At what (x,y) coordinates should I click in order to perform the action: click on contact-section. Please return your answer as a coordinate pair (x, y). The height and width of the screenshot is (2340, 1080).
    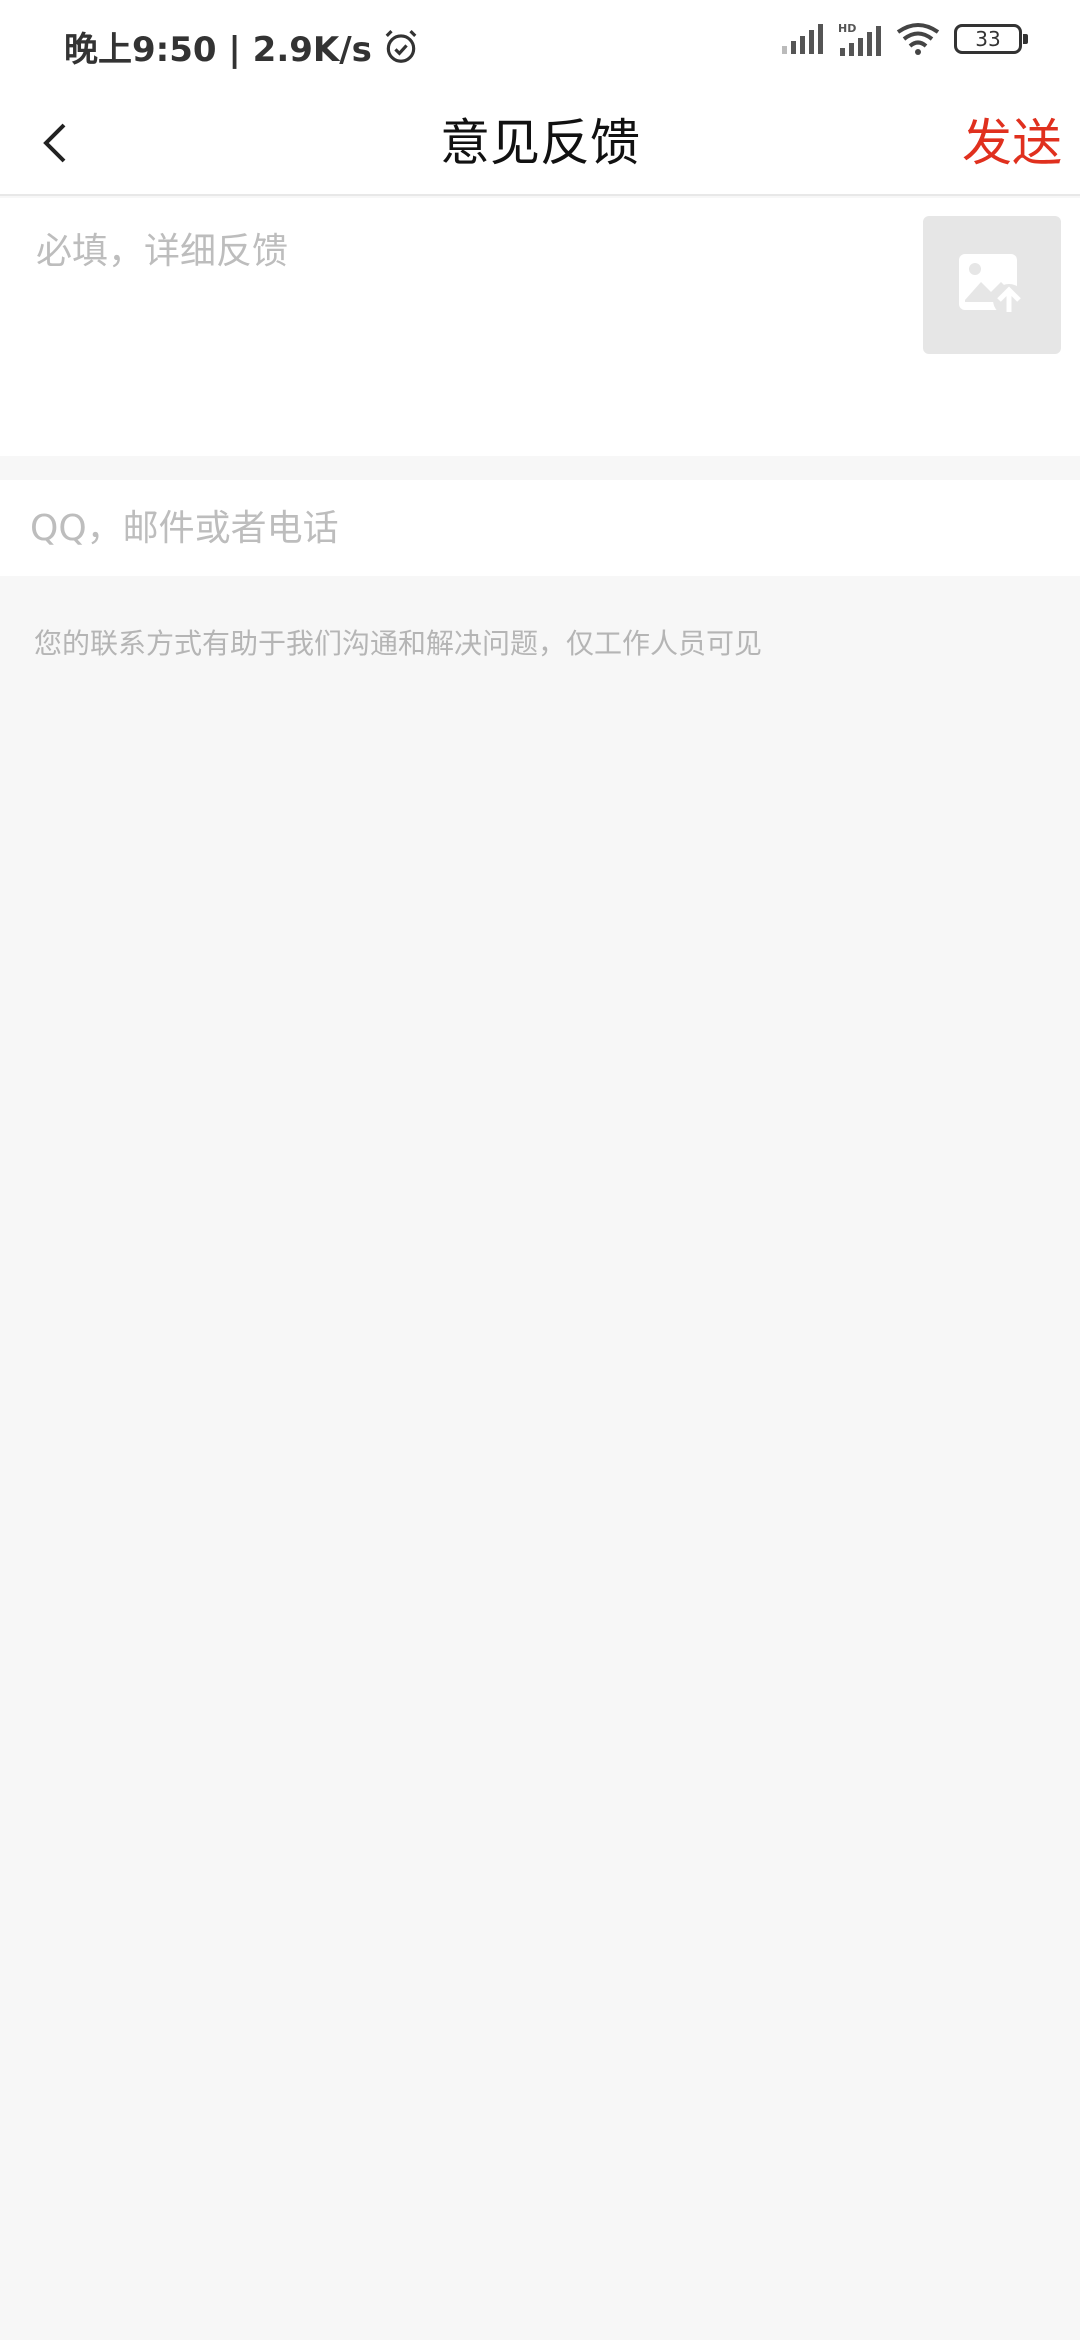
    Looking at the image, I should click on (540, 528).